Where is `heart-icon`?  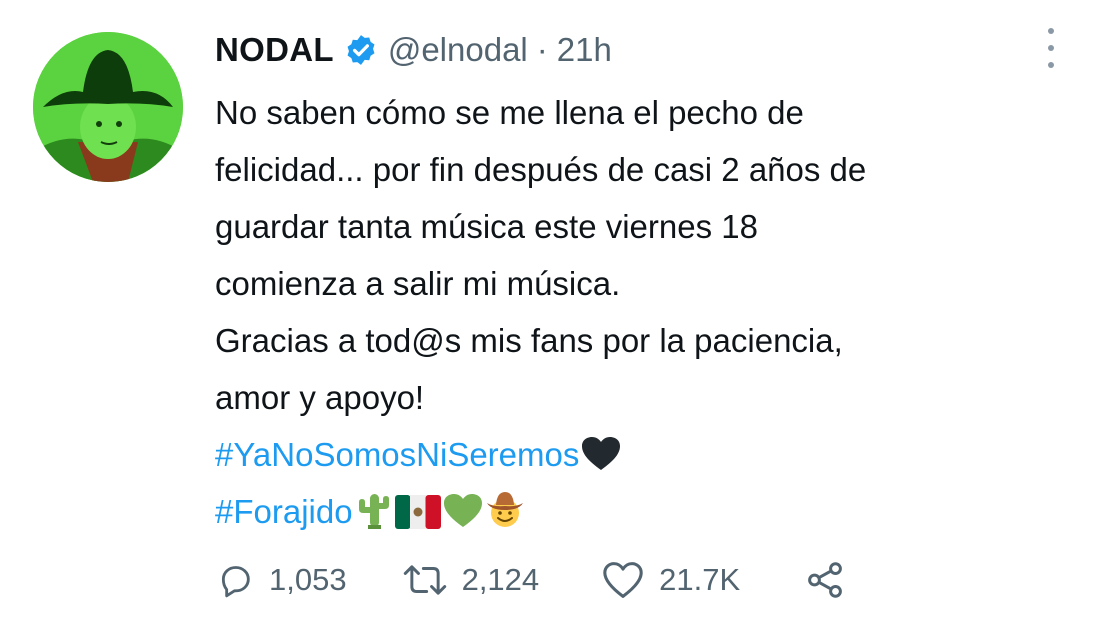 heart-icon is located at coordinates (623, 580).